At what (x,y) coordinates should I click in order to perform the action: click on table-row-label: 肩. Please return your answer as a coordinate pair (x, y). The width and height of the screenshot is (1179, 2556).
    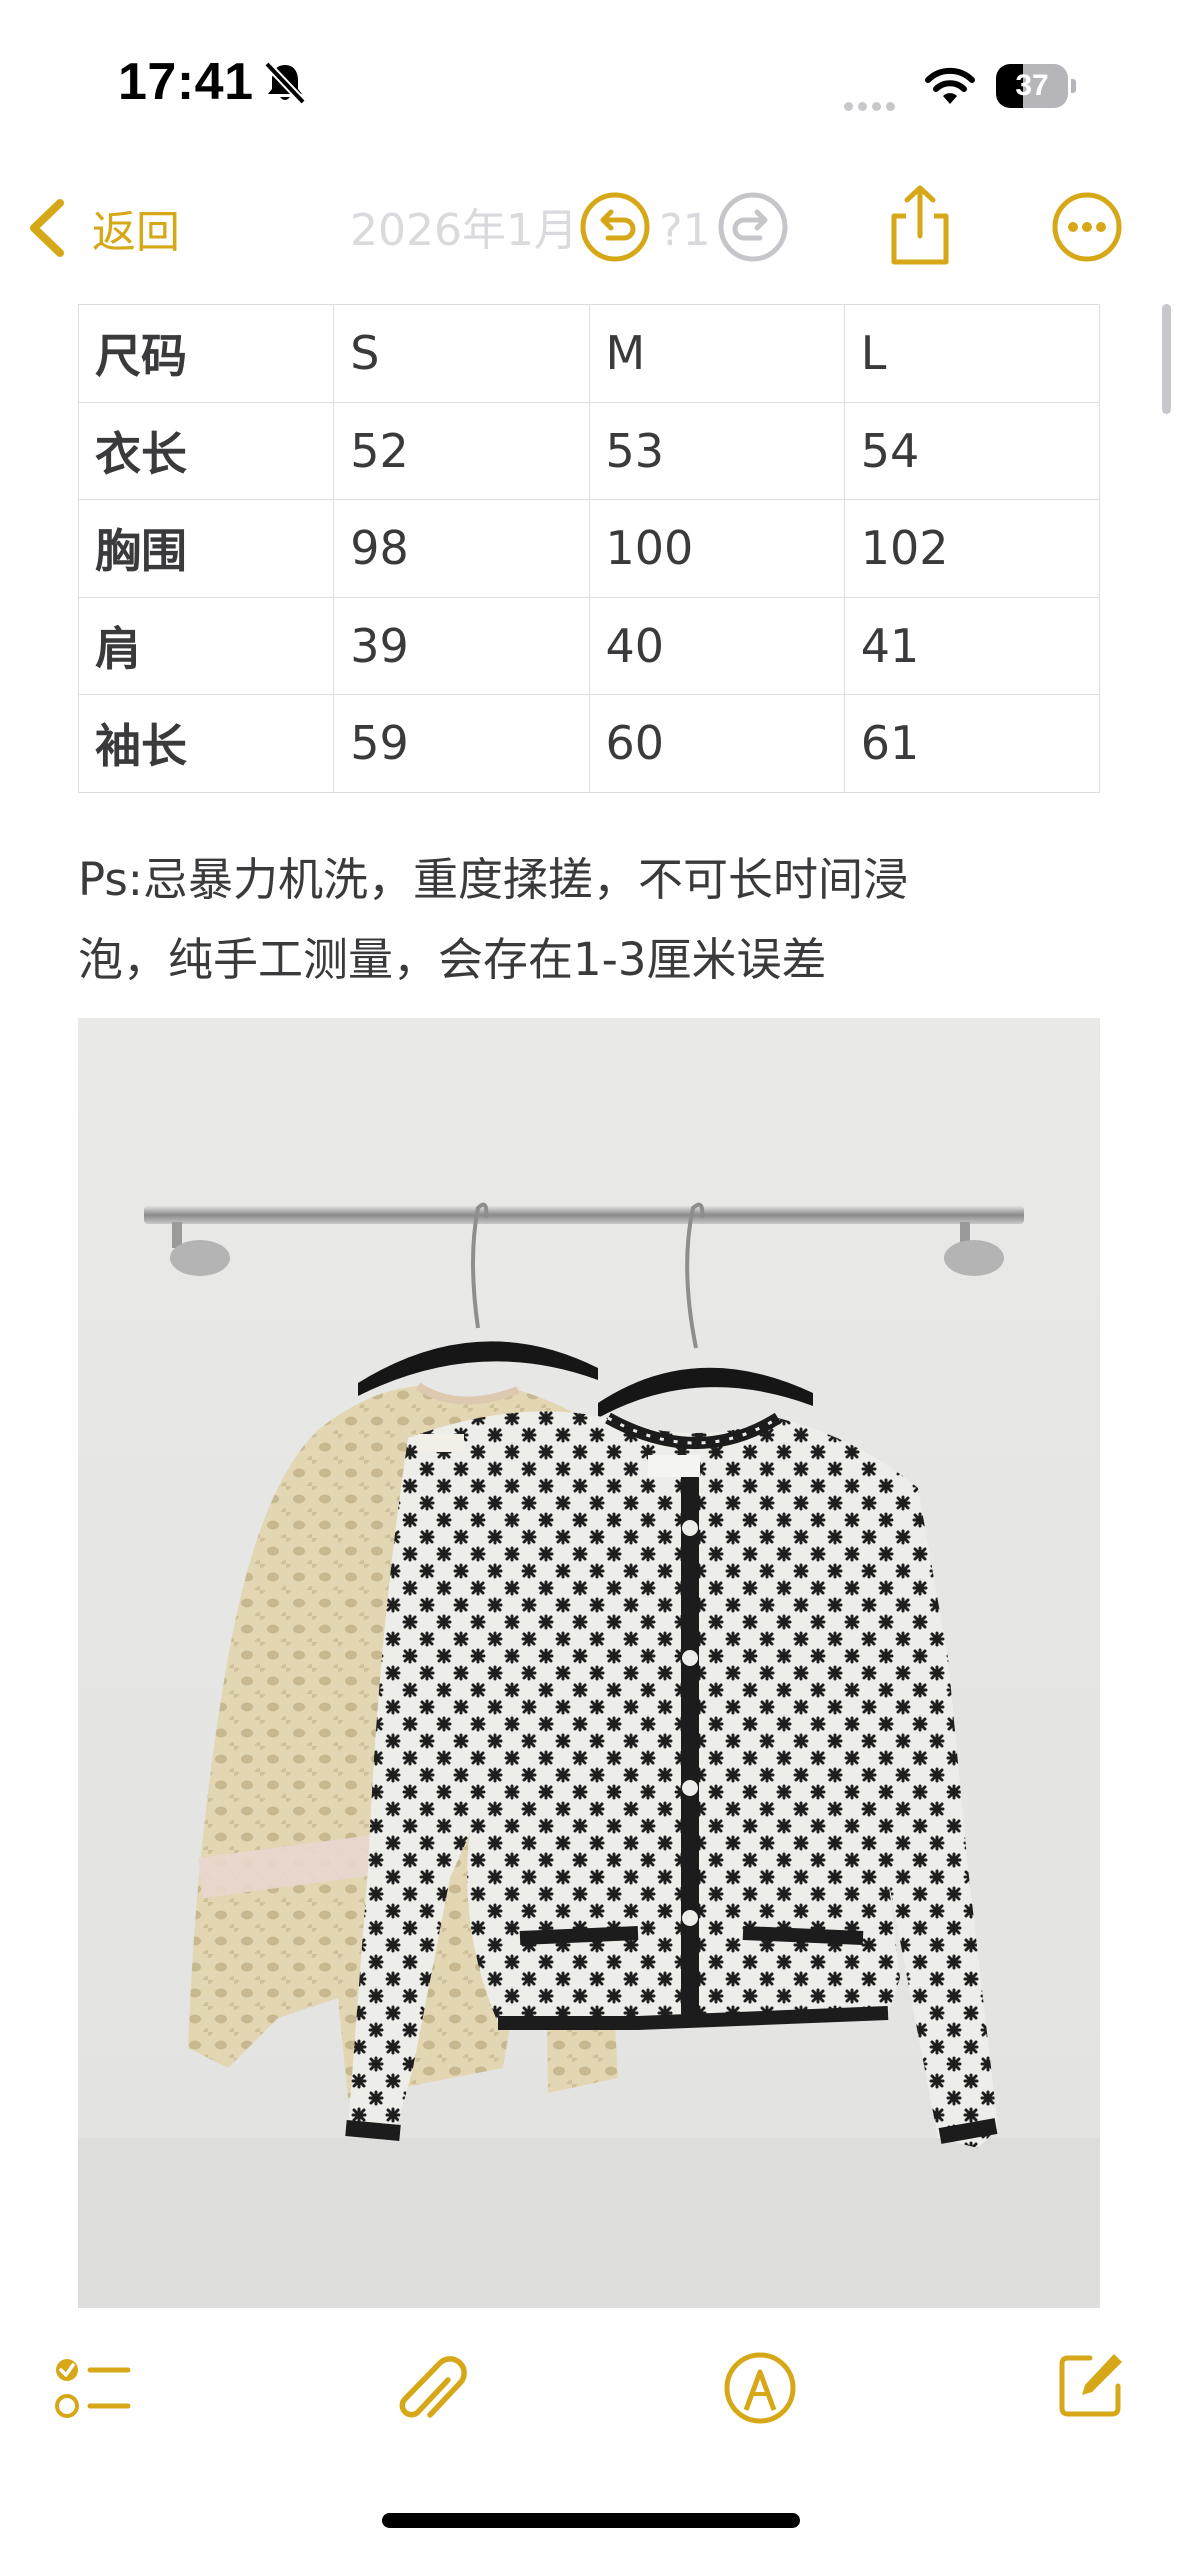
    Looking at the image, I should click on (206, 645).